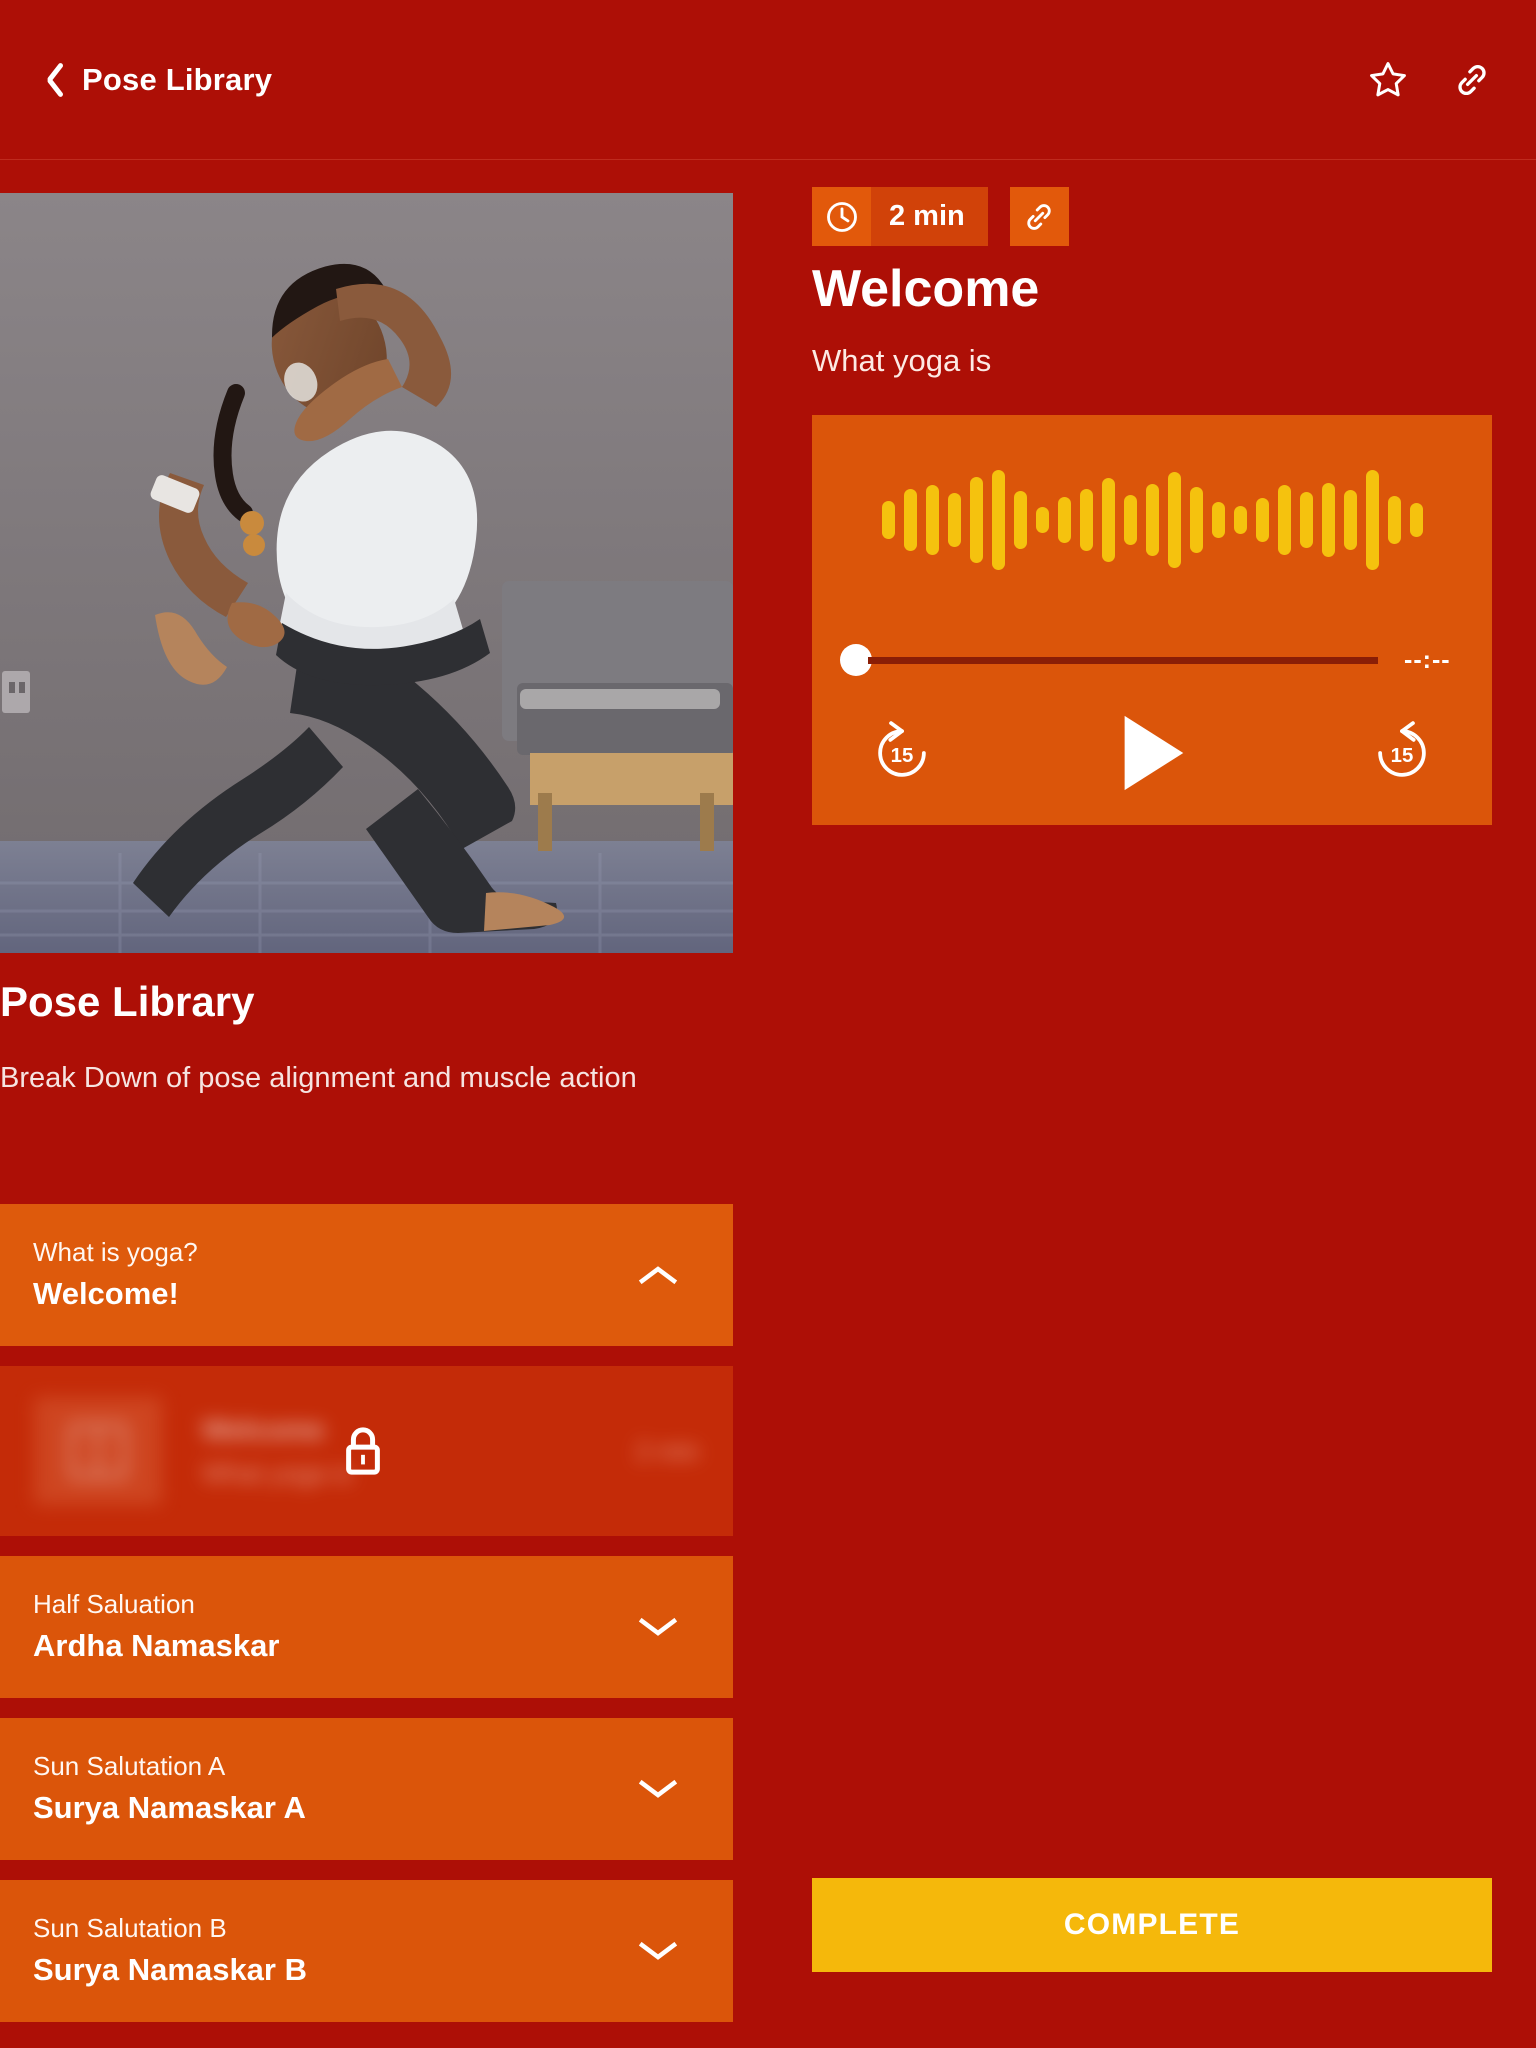 This screenshot has height=2048, width=1536. Describe the element at coordinates (363, 1451) in the screenshot. I see `lock-icon` at that location.